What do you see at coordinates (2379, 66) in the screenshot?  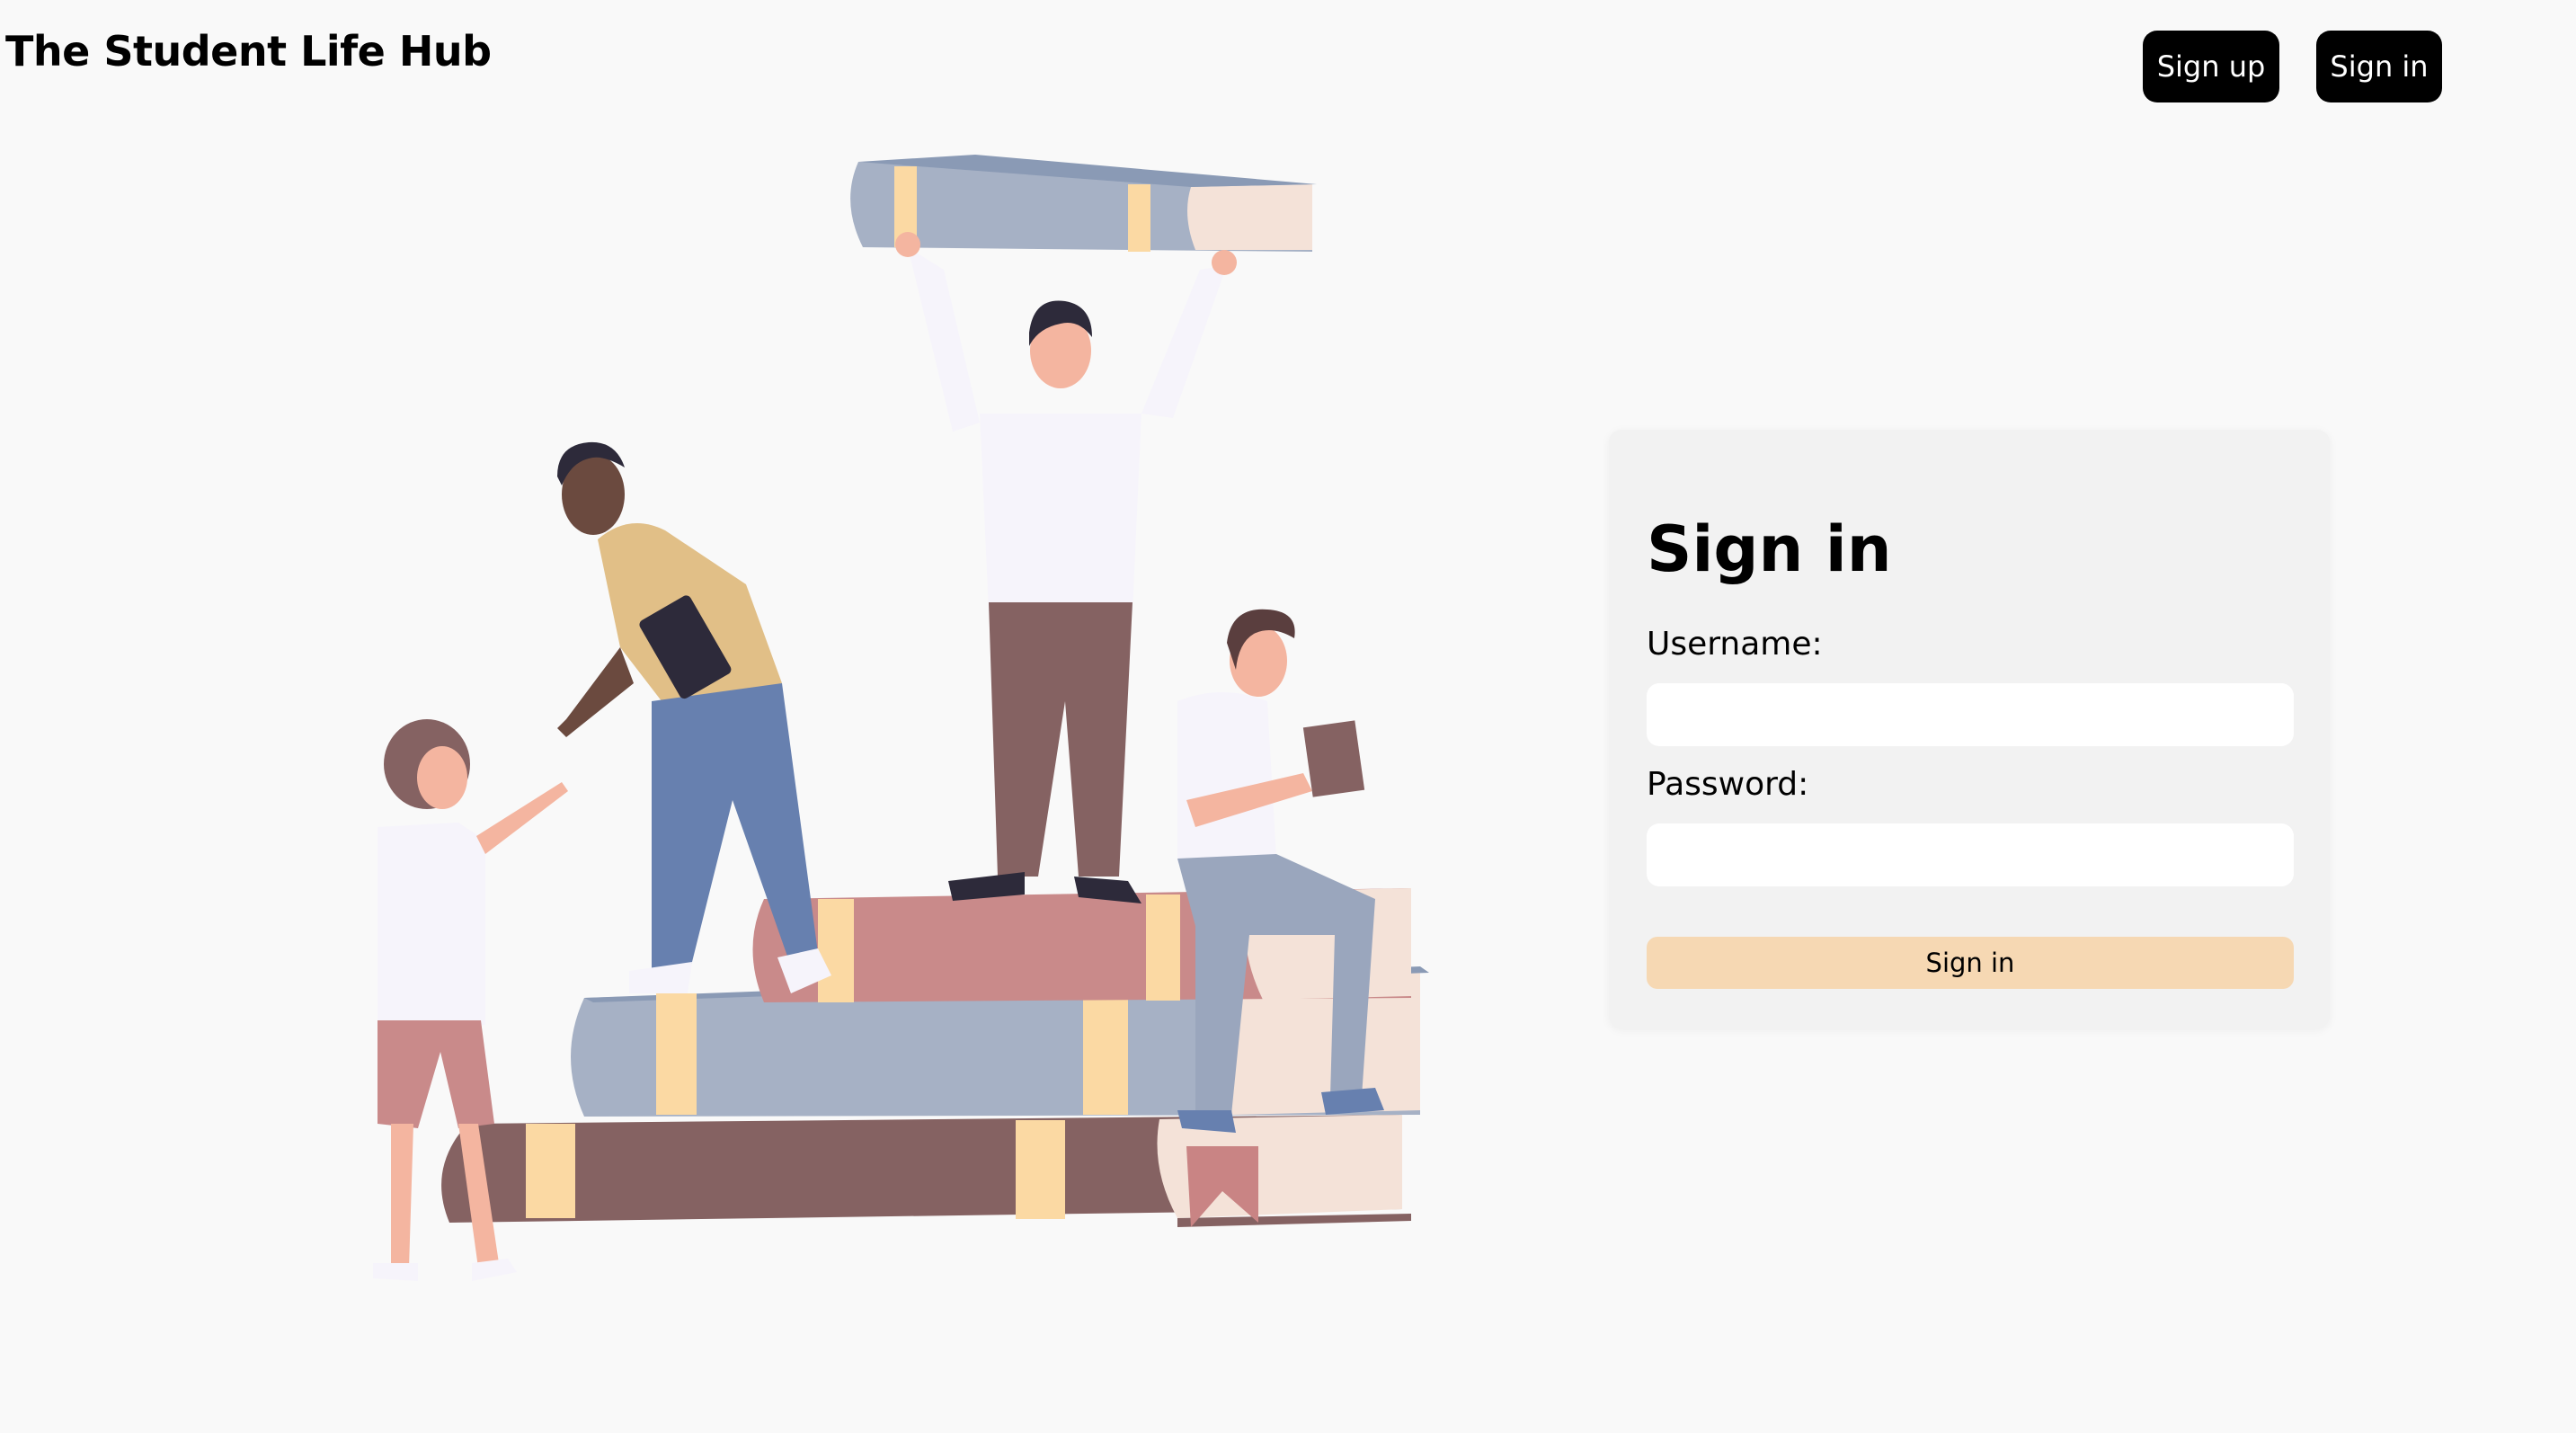 I see `nav-sign-in-button: Sign in` at bounding box center [2379, 66].